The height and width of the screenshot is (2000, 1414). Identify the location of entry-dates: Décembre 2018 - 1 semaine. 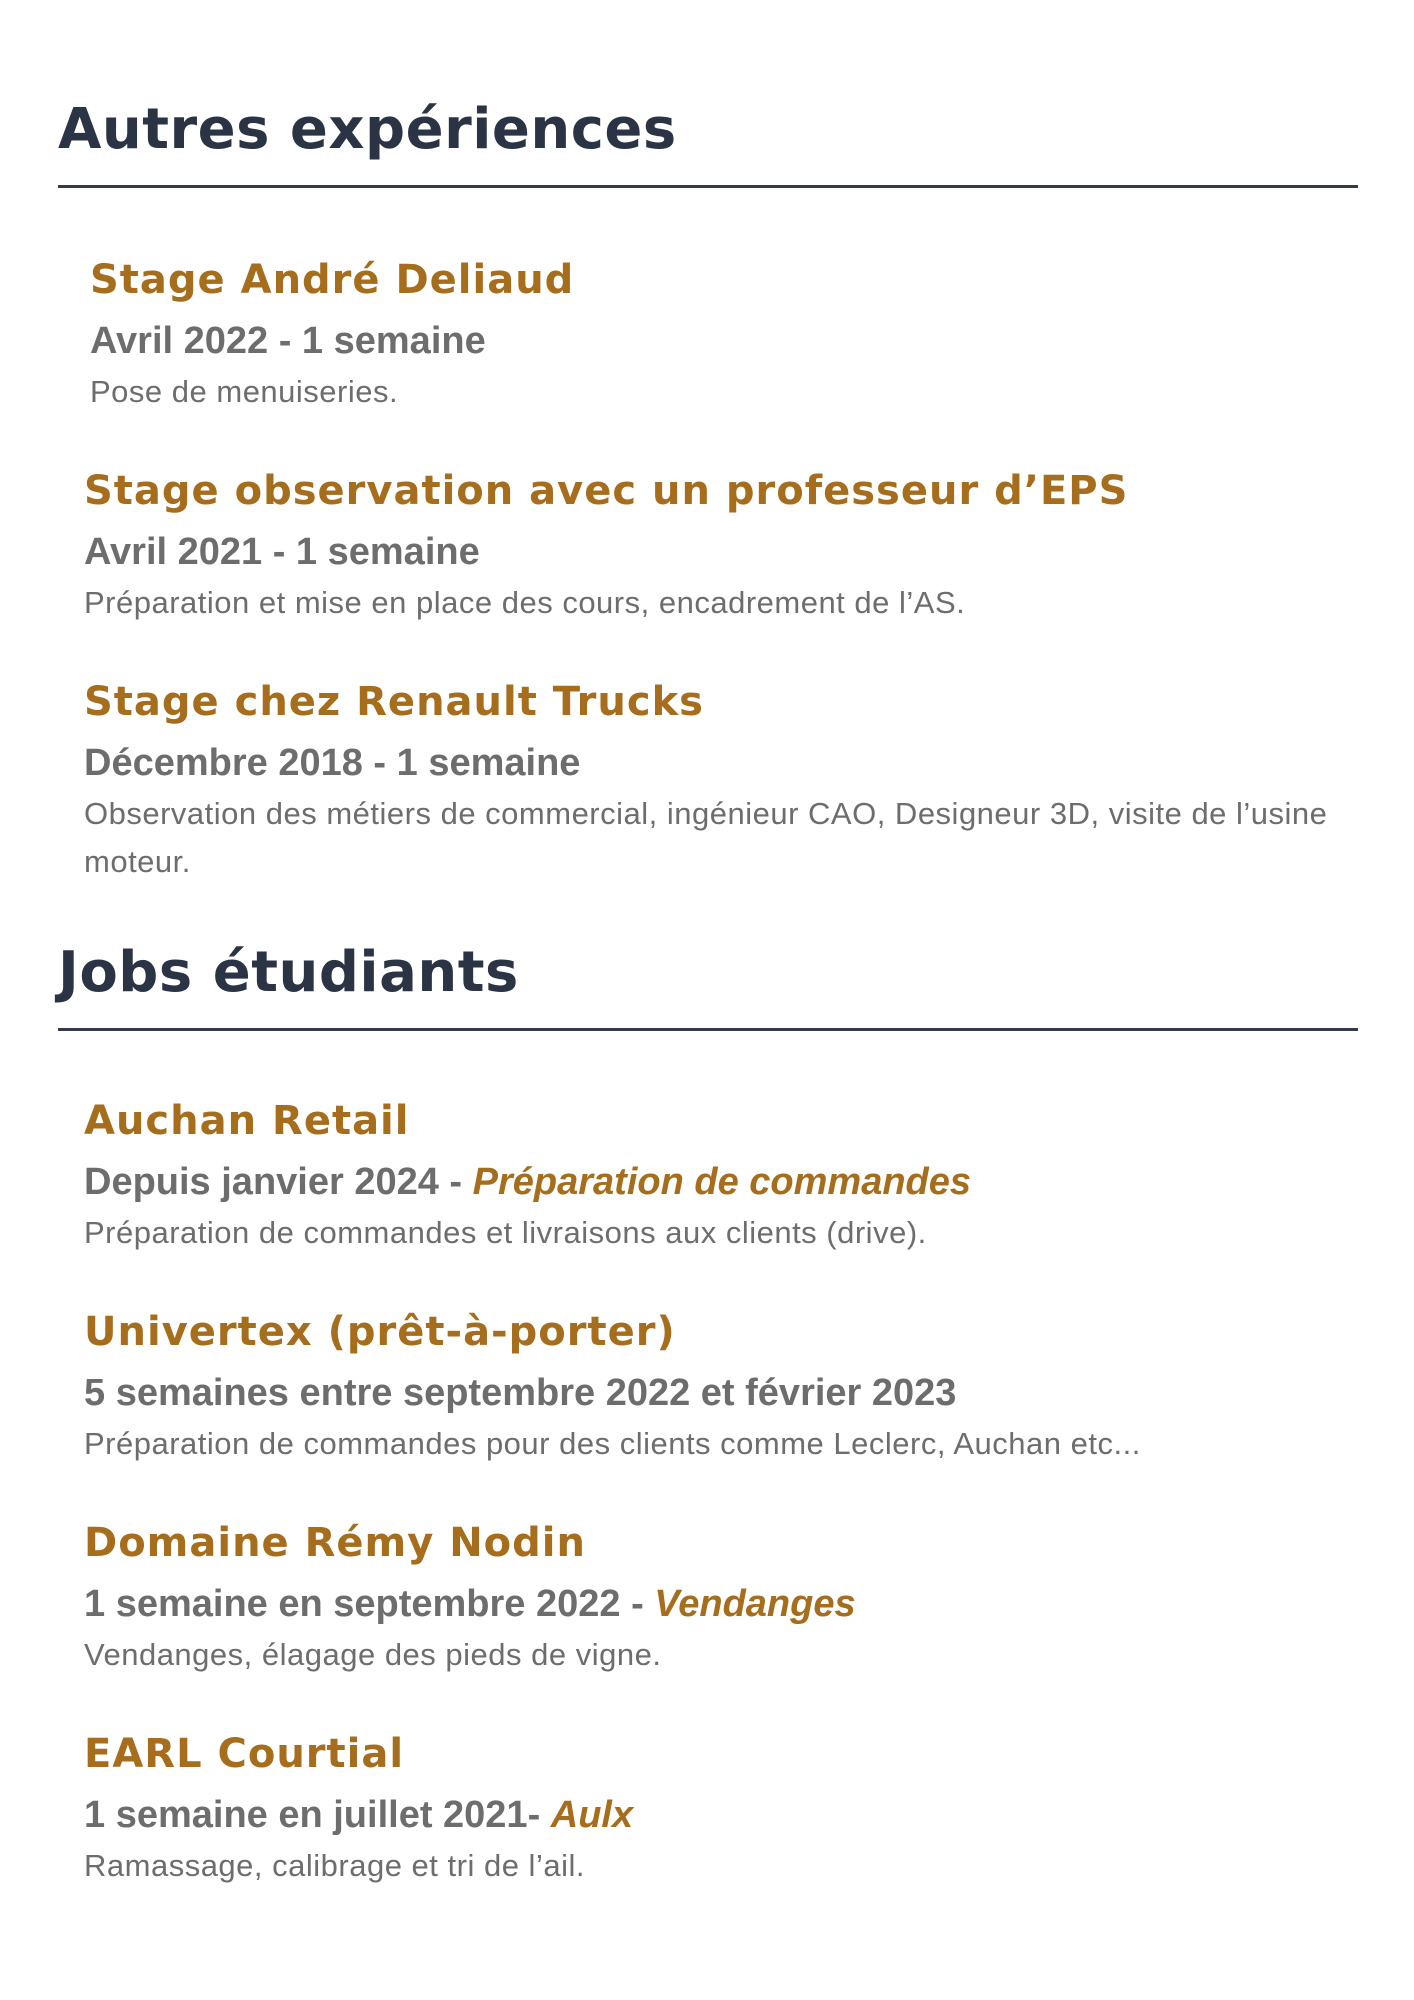
(332, 763).